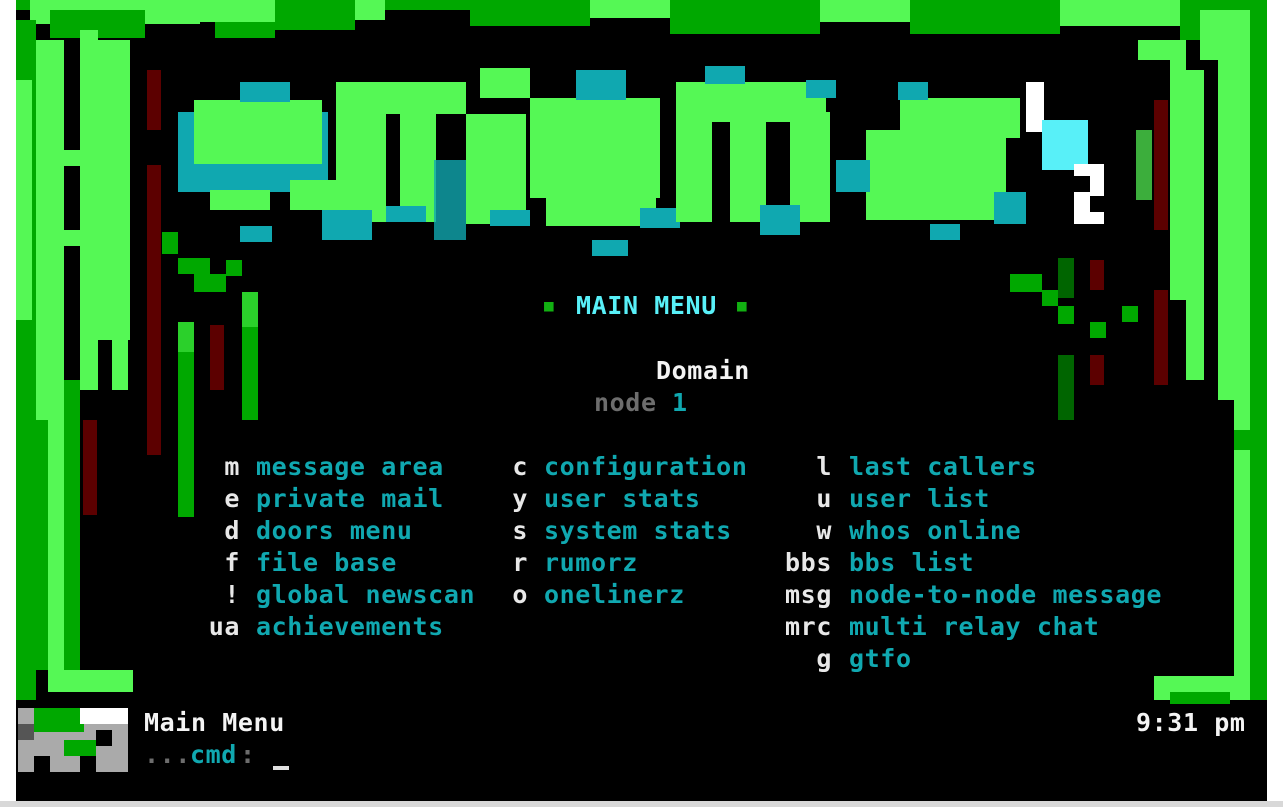  I want to click on menu-key: g, so click(824, 658).